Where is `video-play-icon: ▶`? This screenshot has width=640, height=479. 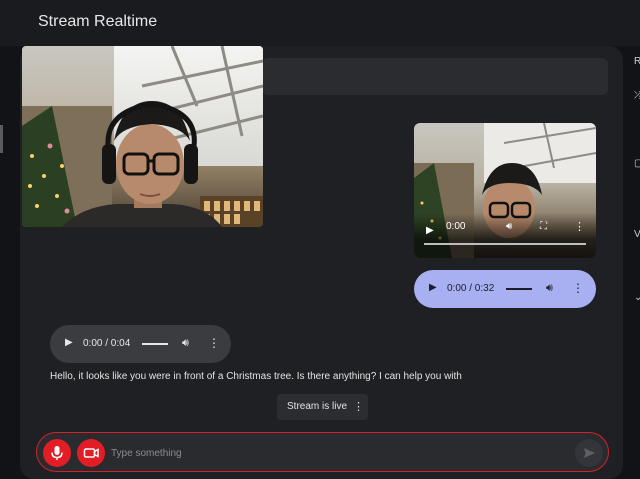 video-play-icon: ▶ is located at coordinates (430, 230).